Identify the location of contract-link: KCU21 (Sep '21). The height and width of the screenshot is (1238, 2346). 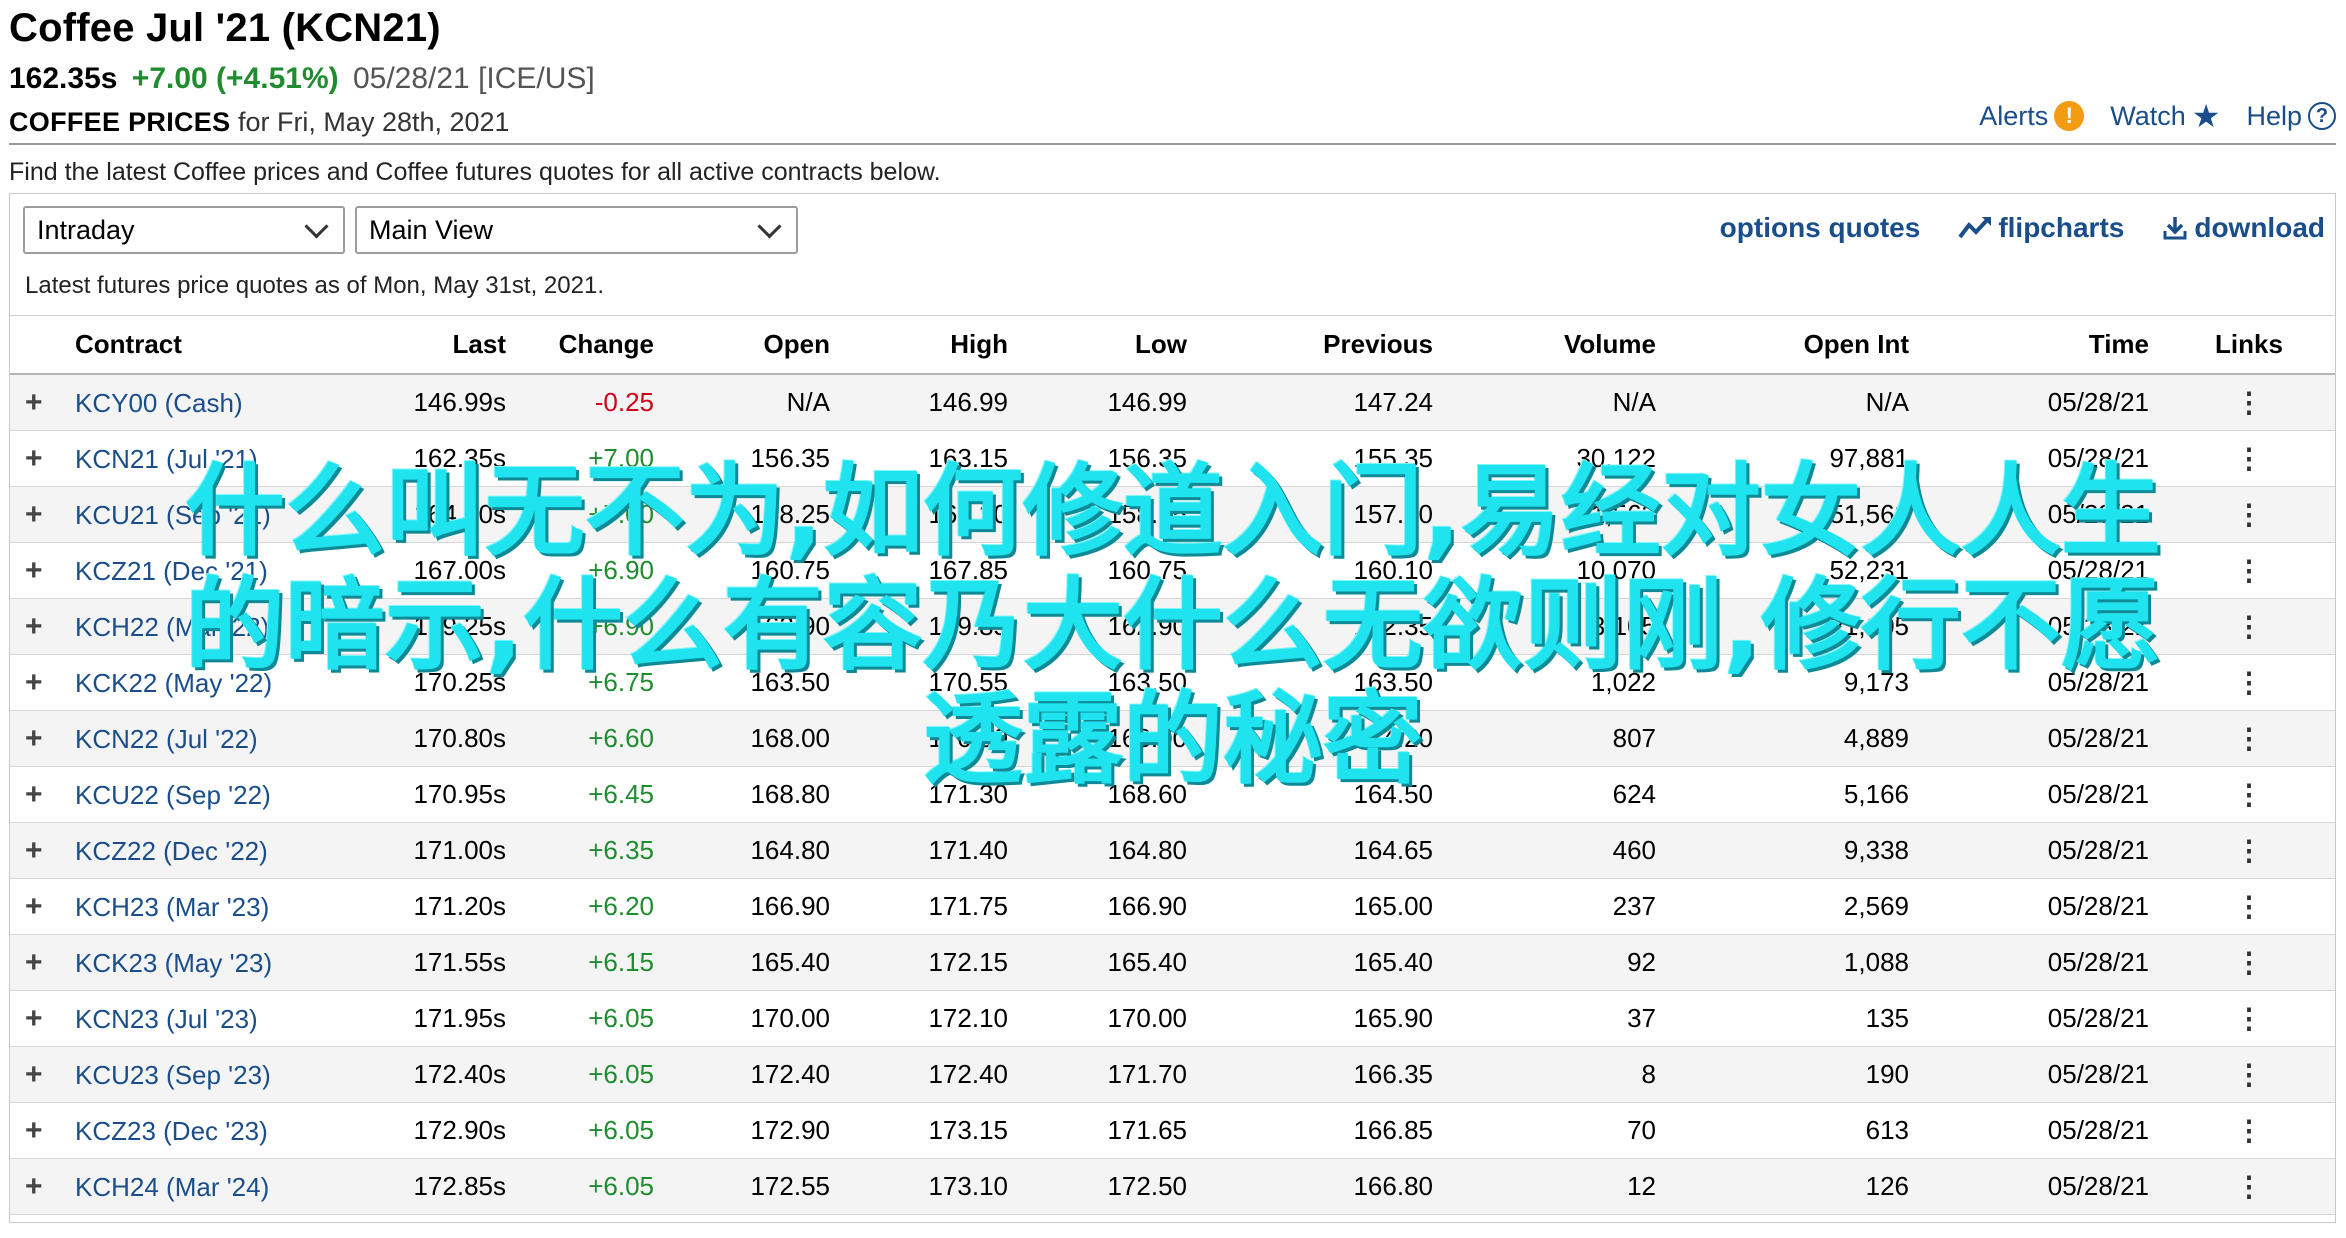
(173, 515).